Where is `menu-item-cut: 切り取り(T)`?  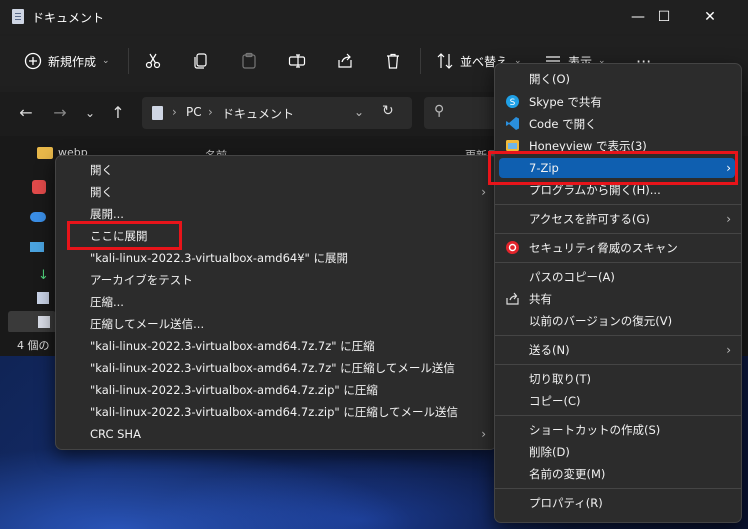 menu-item-cut: 切り取り(T) is located at coordinates (618, 379).